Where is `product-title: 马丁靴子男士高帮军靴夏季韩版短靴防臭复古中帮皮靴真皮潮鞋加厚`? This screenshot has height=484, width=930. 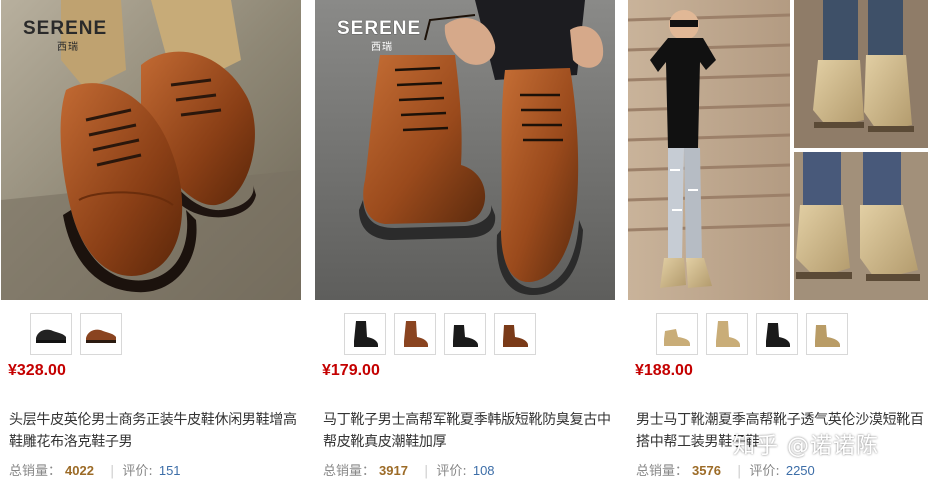 product-title: 马丁靴子男士高帮军靴夏季韩版短靴防臭复古中帮皮靴真皮潮鞋加厚 is located at coordinates (468, 431).